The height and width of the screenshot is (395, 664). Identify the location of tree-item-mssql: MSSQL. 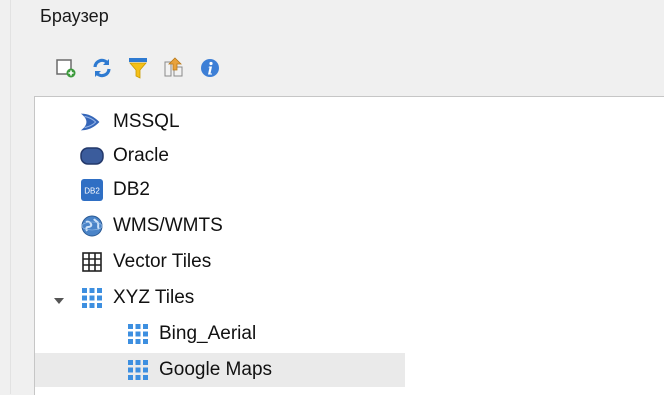
(129, 122).